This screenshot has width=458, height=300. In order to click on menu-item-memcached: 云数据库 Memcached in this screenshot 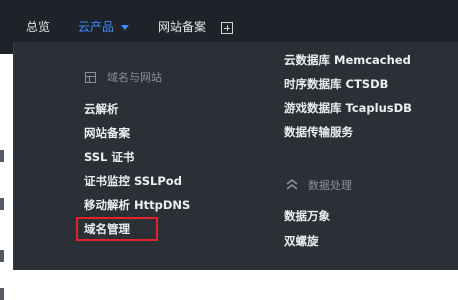, I will do `click(347, 60)`.